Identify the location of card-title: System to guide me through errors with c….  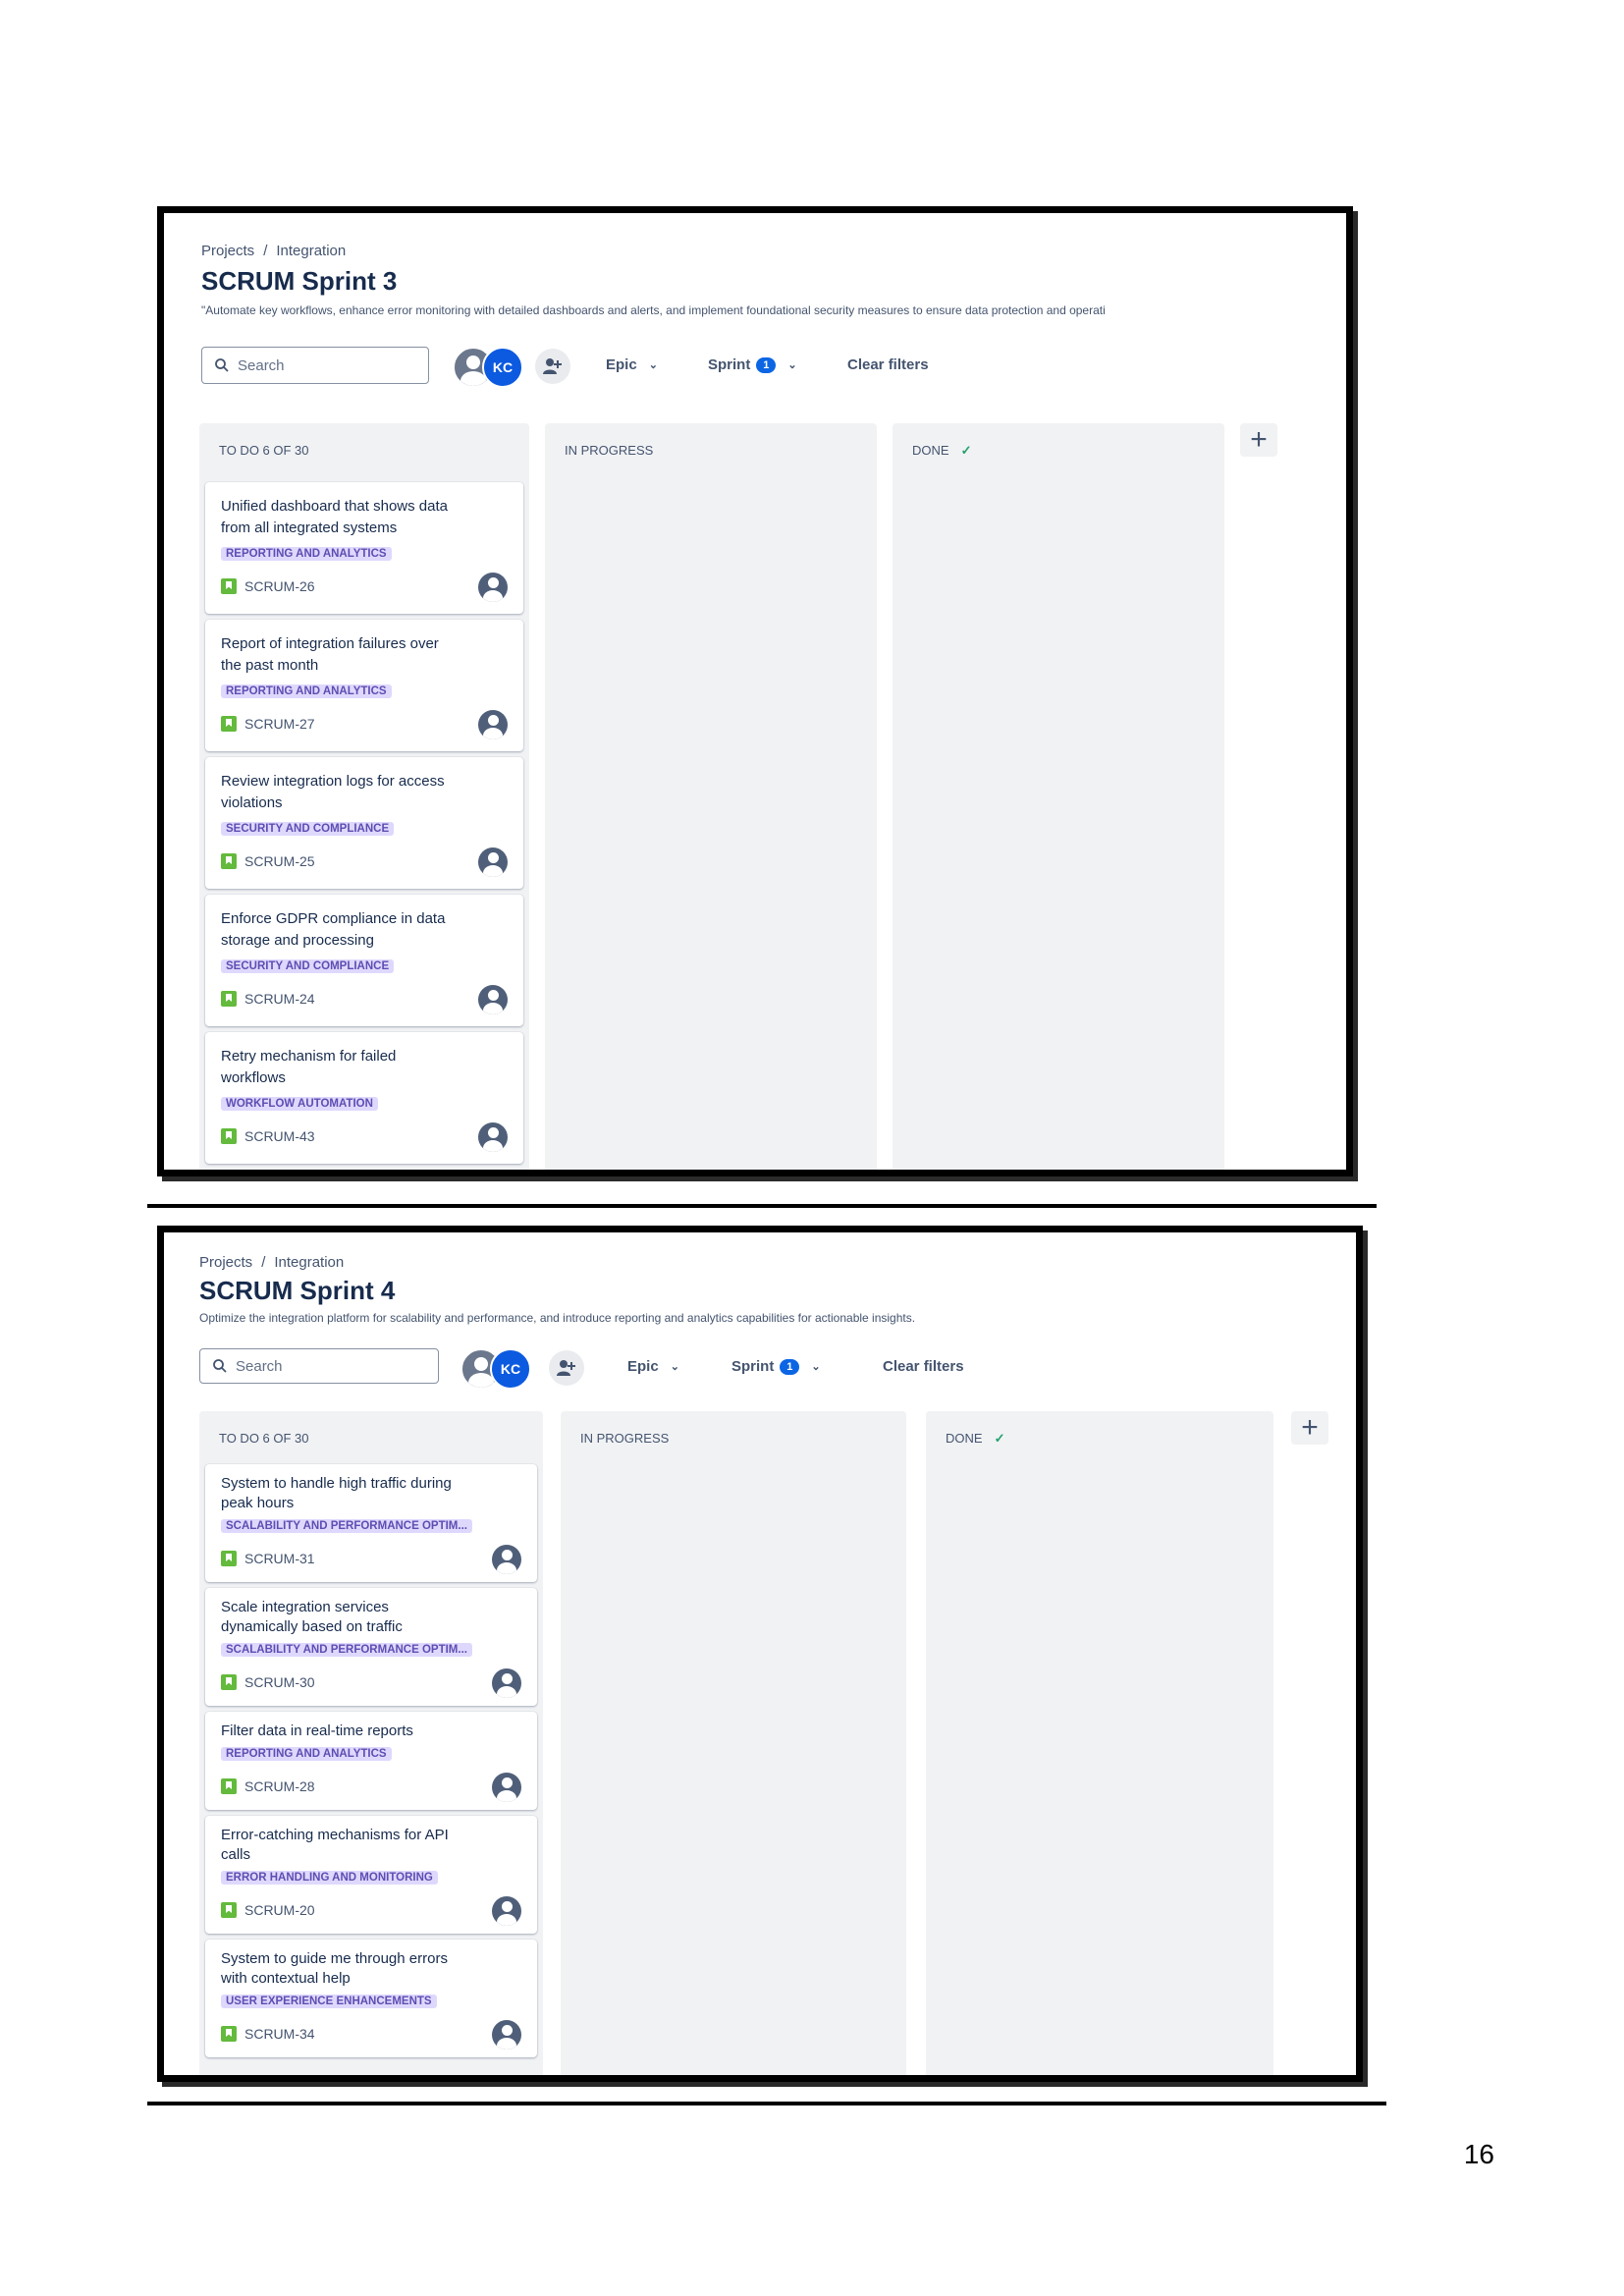
(334, 1968).